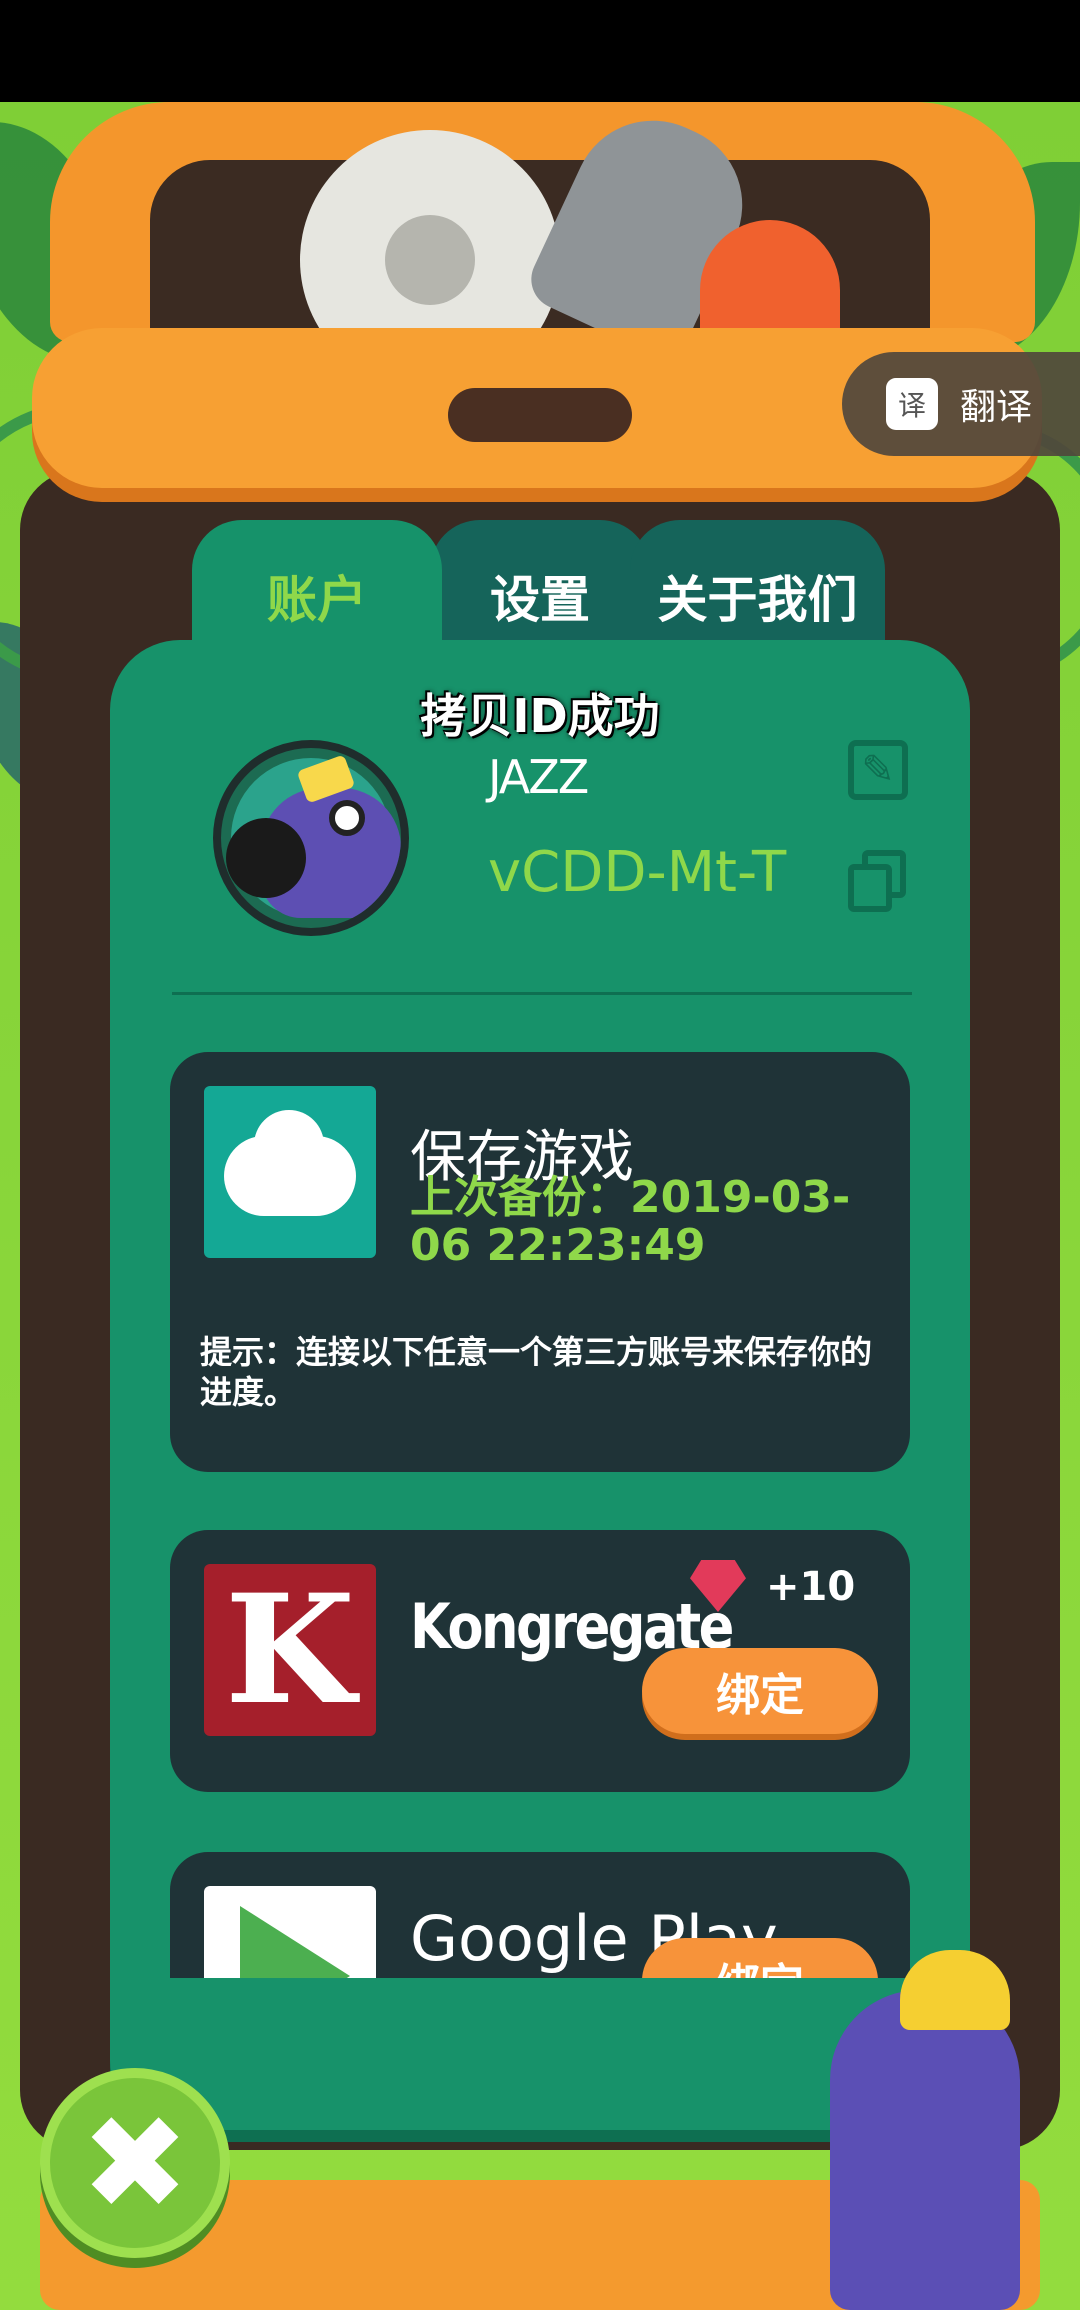 This screenshot has width=1080, height=2310. Describe the element at coordinates (925, 2150) in the screenshot. I see `dino-character` at that location.